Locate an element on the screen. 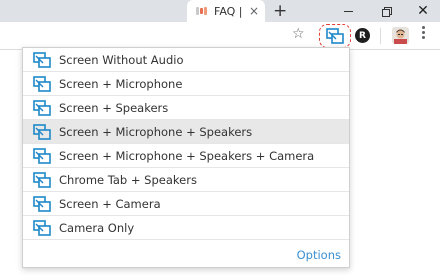 This screenshot has height=280, width=440. profile-avatar is located at coordinates (400, 35).